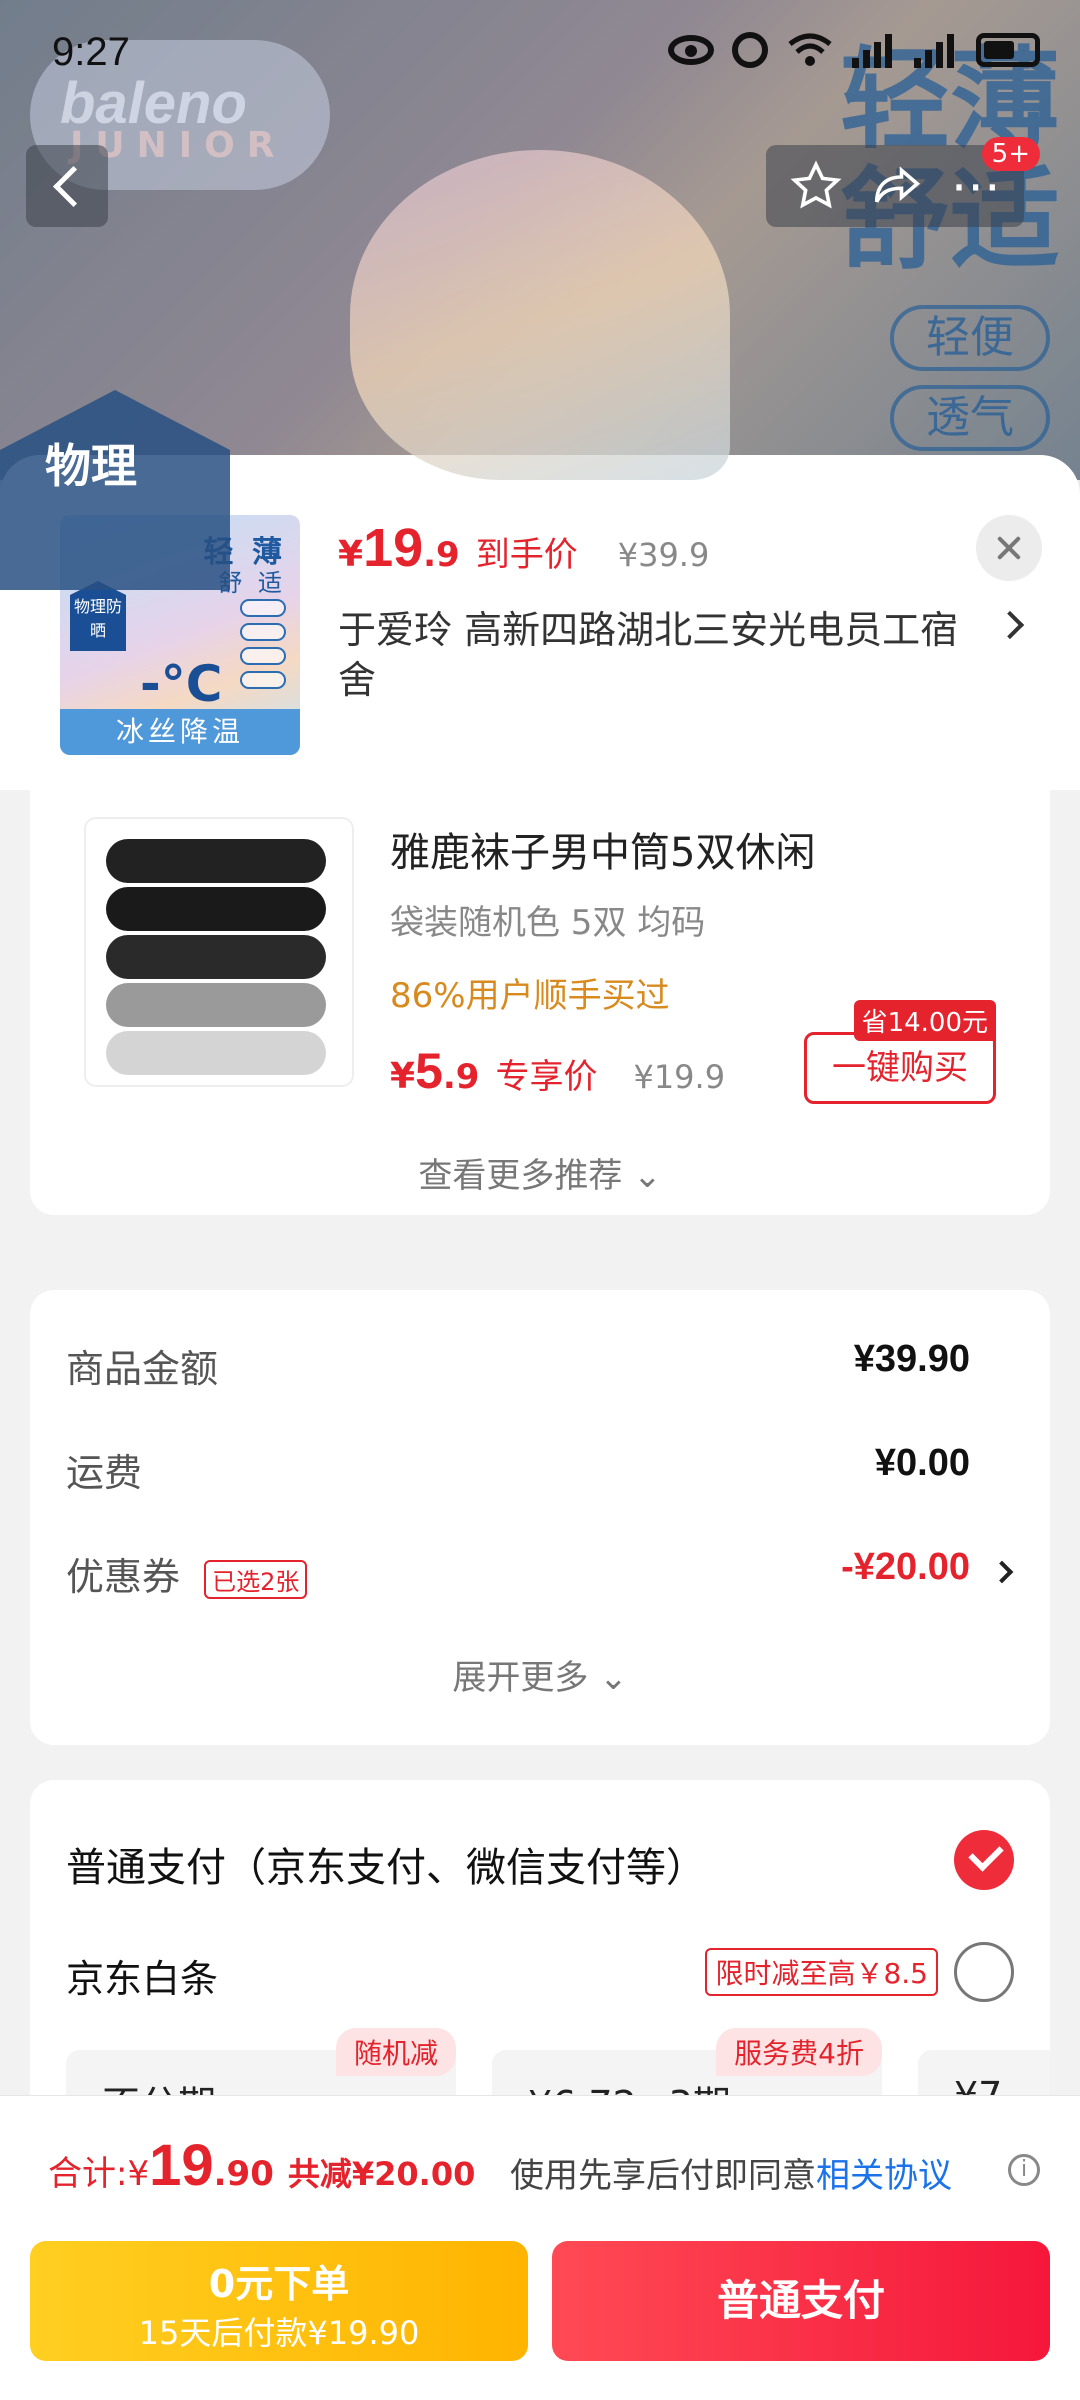 The width and height of the screenshot is (1080, 2400). Describe the element at coordinates (540, 1576) in the screenshot. I see `coupon-row: 优惠券 已选2张 -¥20.00` at that location.